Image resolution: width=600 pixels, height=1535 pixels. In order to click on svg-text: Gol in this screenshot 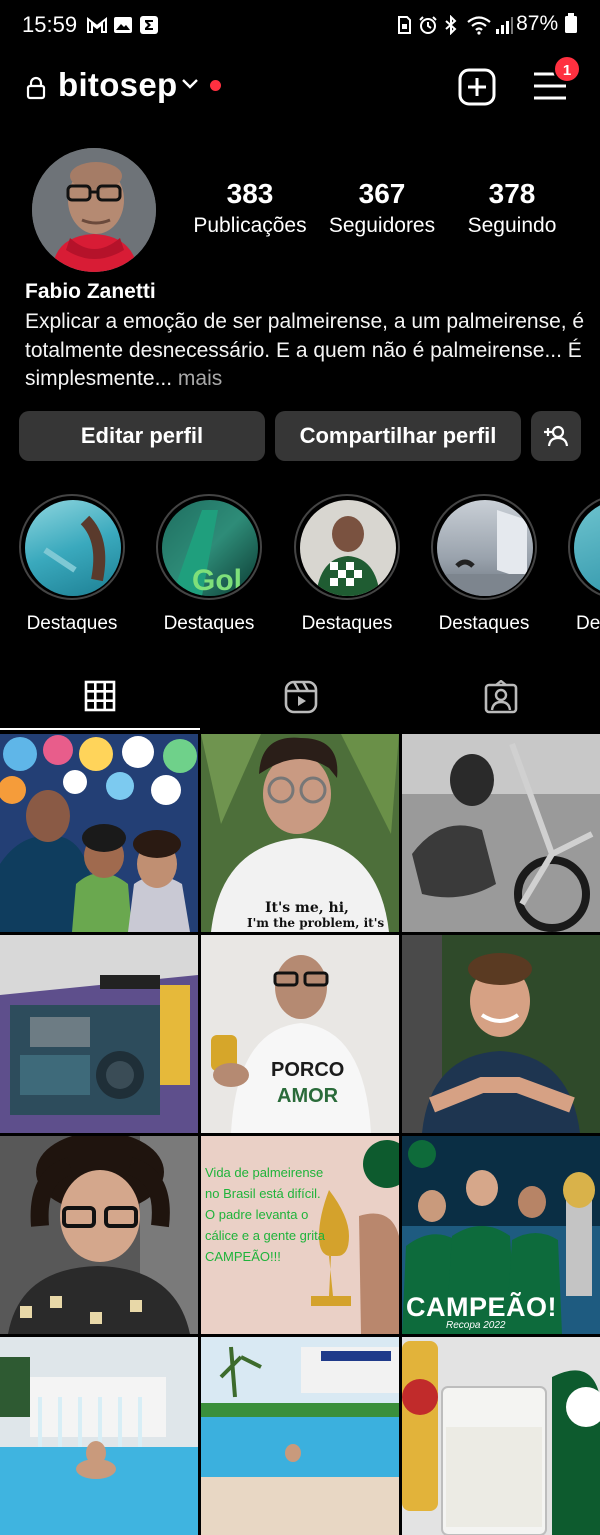, I will do `click(217, 580)`.